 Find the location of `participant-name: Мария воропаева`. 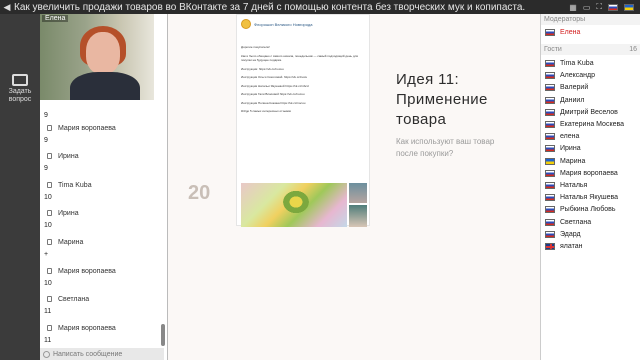

participant-name: Мария воропаева is located at coordinates (589, 173).